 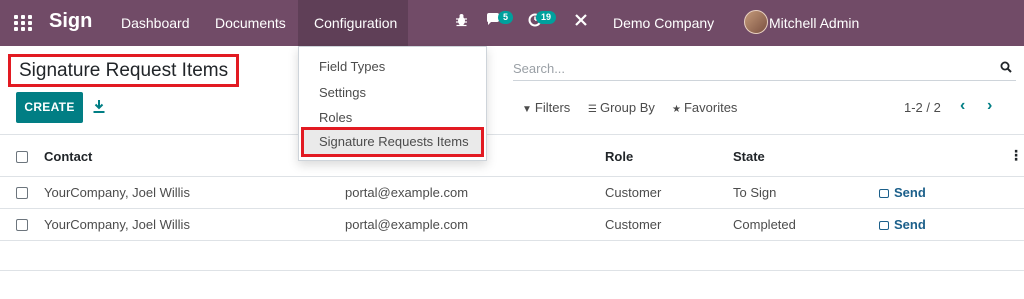 I want to click on chat-count-badge: 5, so click(x=506, y=17).